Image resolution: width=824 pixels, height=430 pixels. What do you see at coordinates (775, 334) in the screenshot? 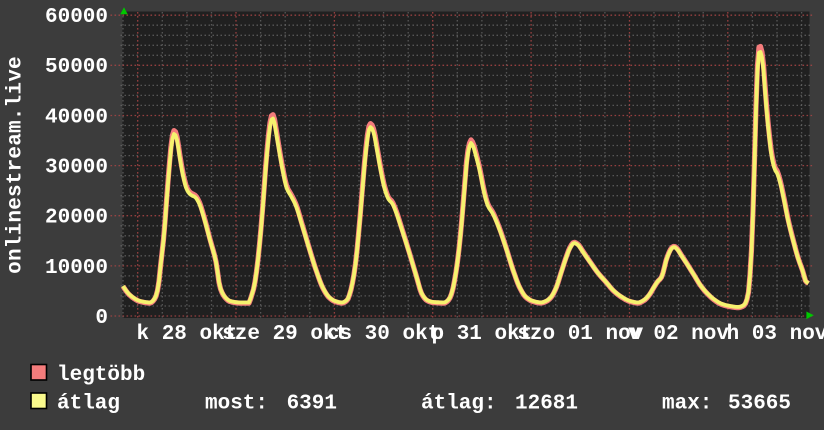
I see `svg-text: h 03 nov` at bounding box center [775, 334].